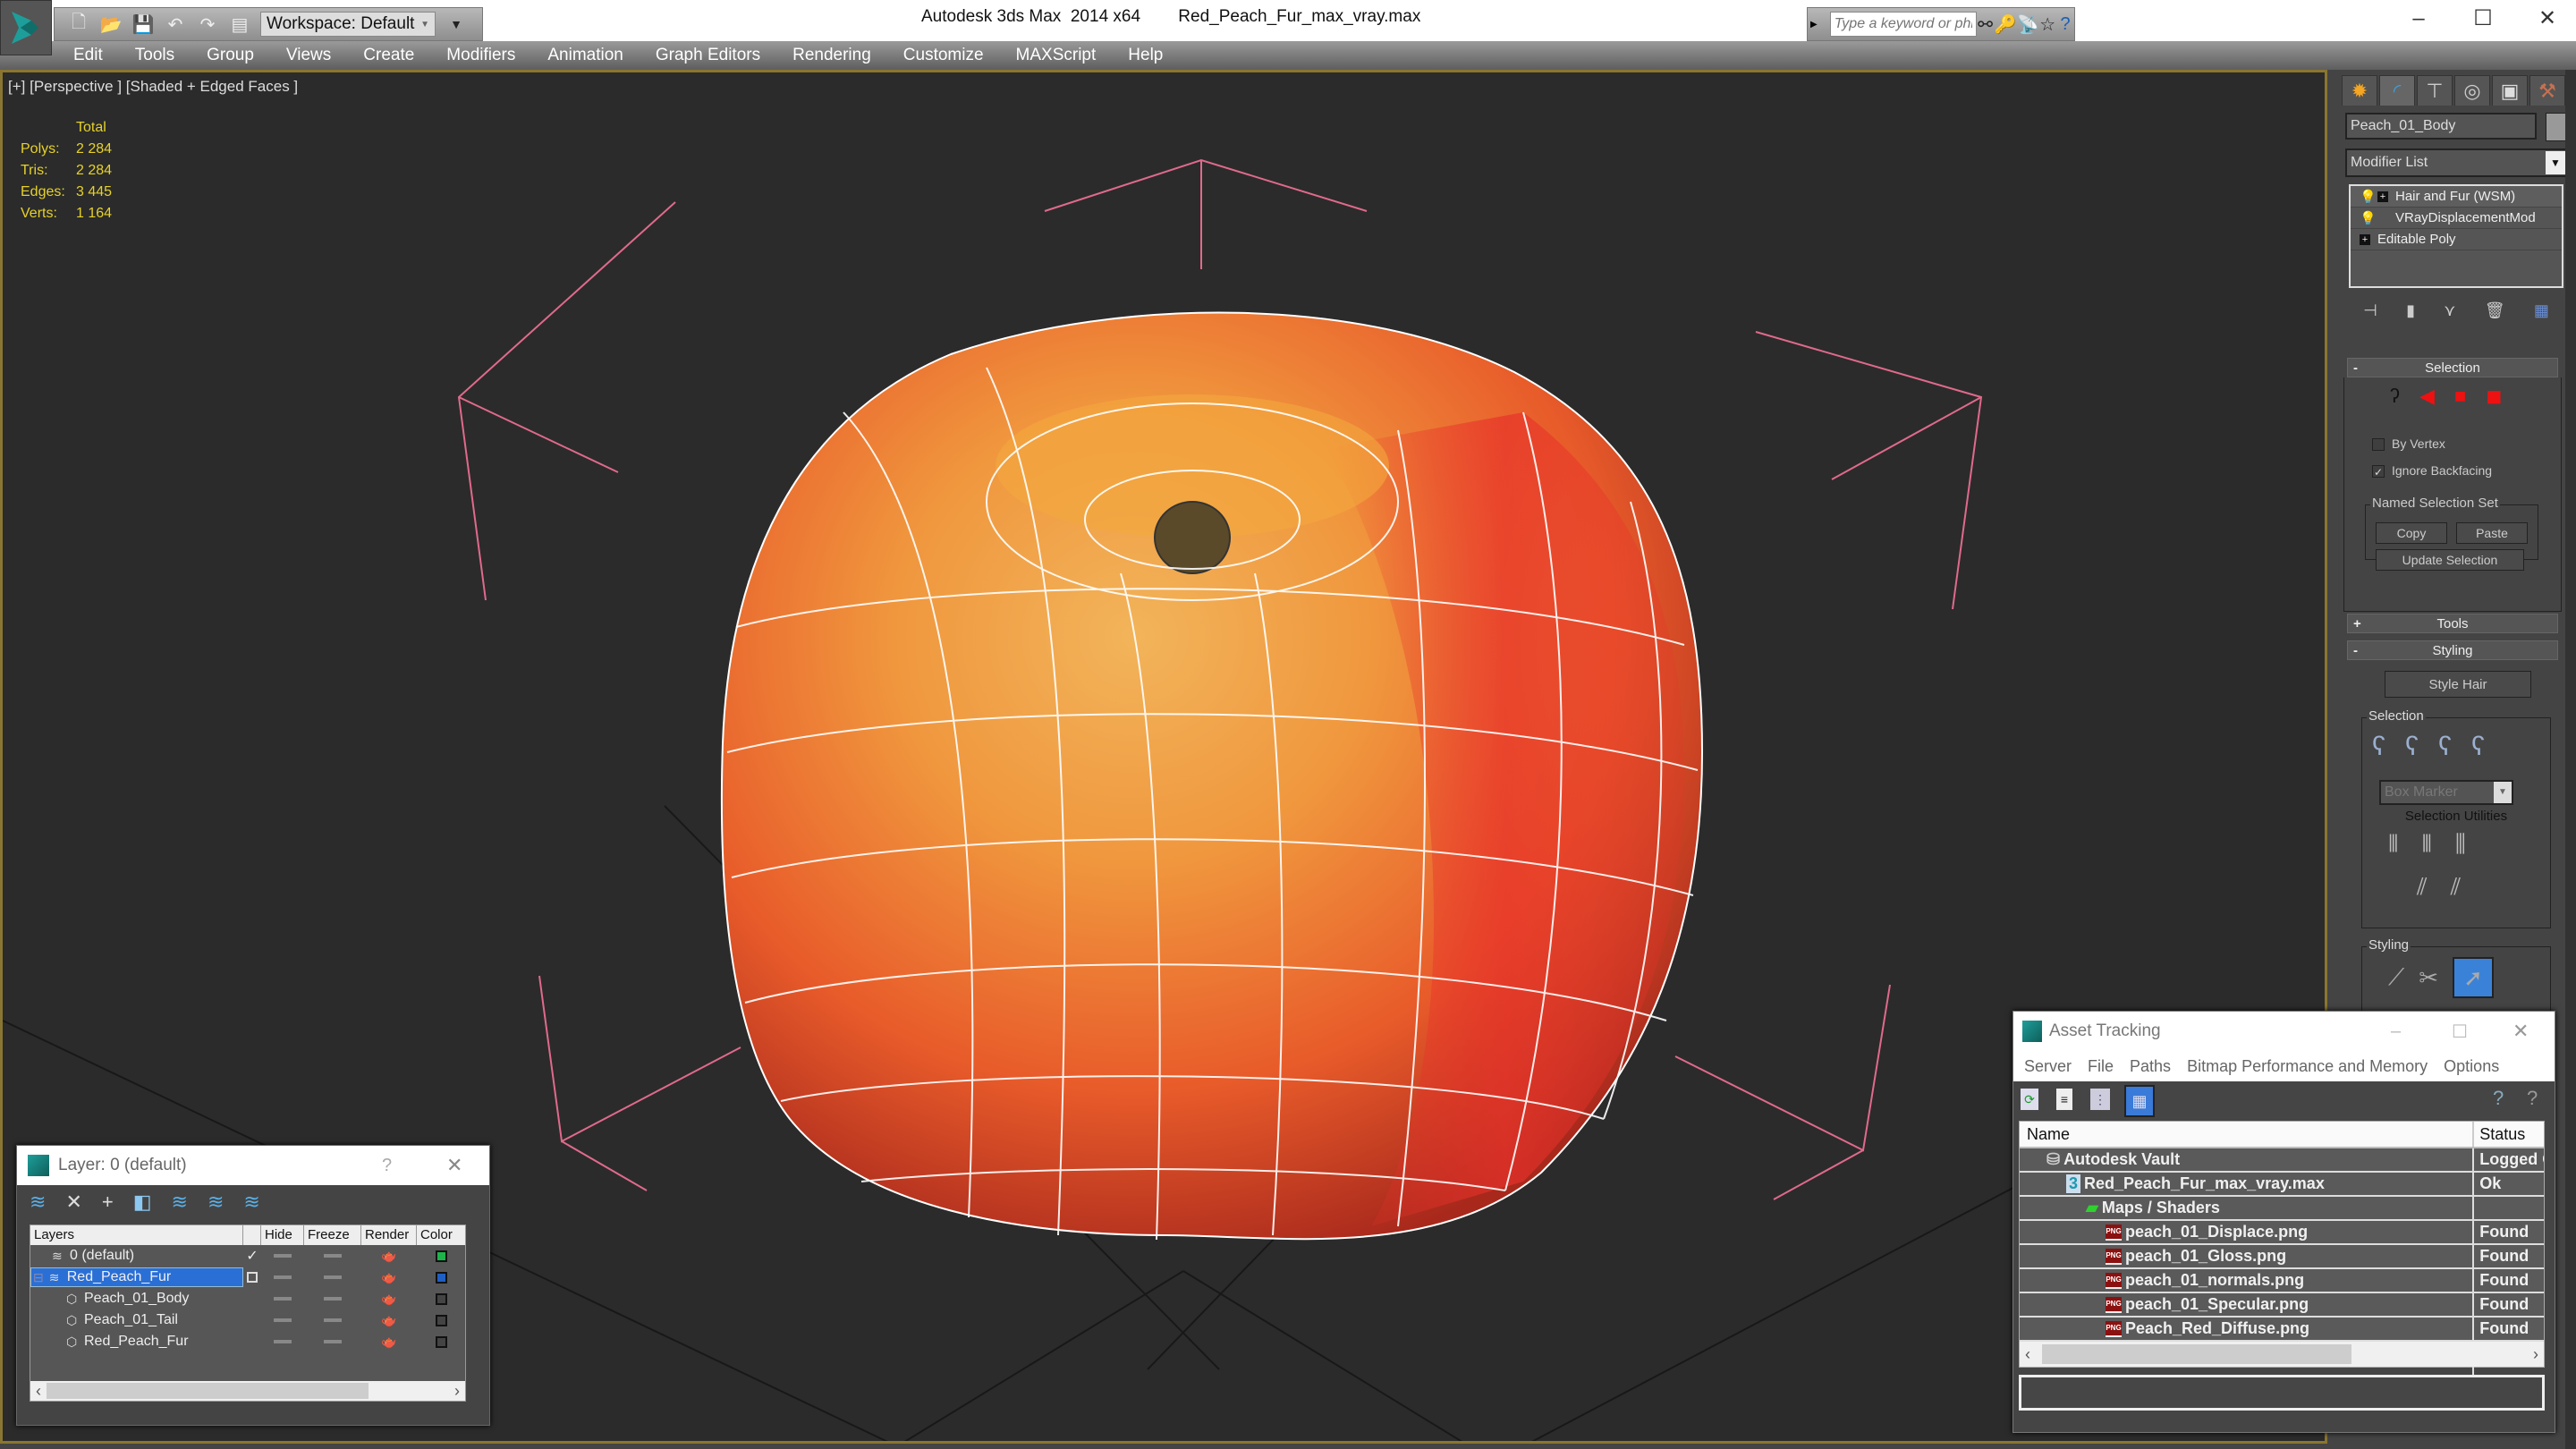 The image size is (2576, 1449). Describe the element at coordinates (2370, 310) in the screenshot. I see `pin-stack-icon: ⊣` at that location.